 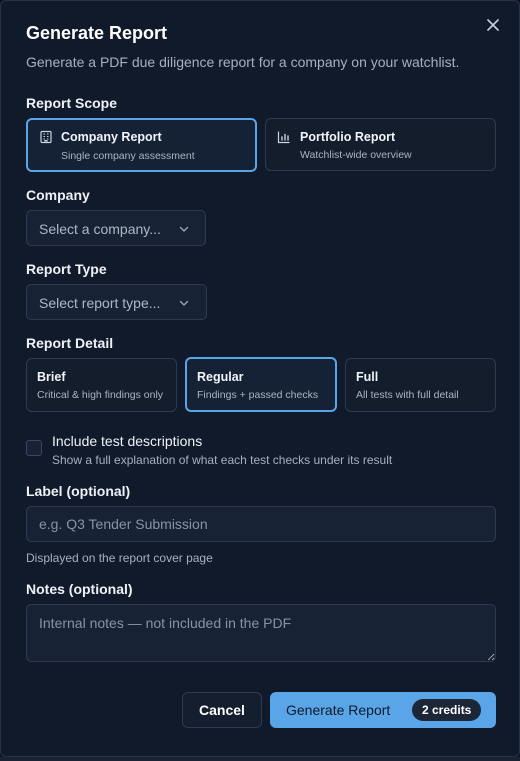 What do you see at coordinates (111, 137) in the screenshot?
I see `scope-card-company-title: Company Report` at bounding box center [111, 137].